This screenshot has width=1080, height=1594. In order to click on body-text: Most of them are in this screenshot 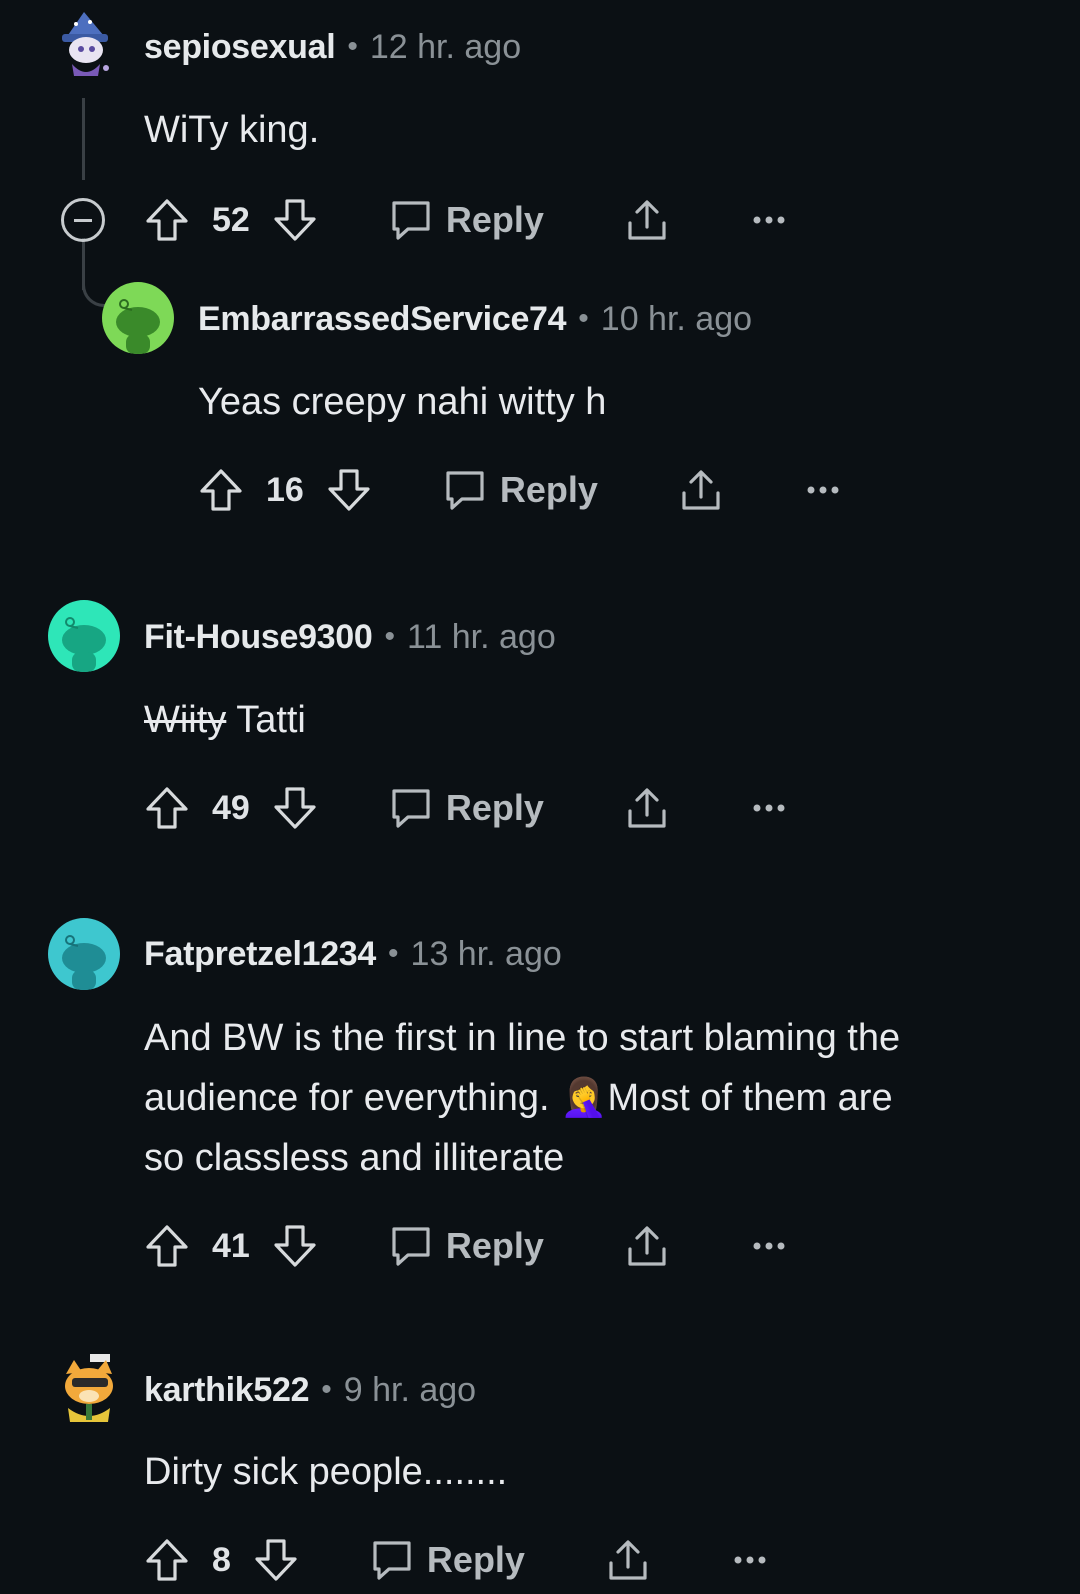, I will do `click(750, 1098)`.